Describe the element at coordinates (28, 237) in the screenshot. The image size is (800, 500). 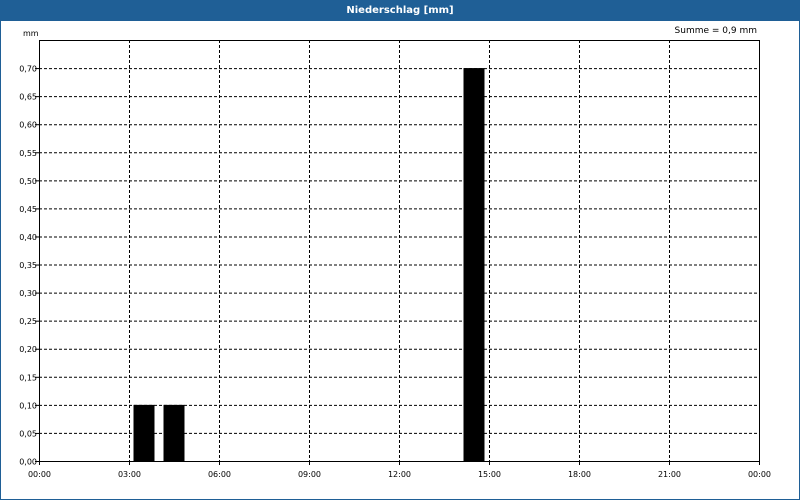
I see `y-tick-label: 0,40` at that location.